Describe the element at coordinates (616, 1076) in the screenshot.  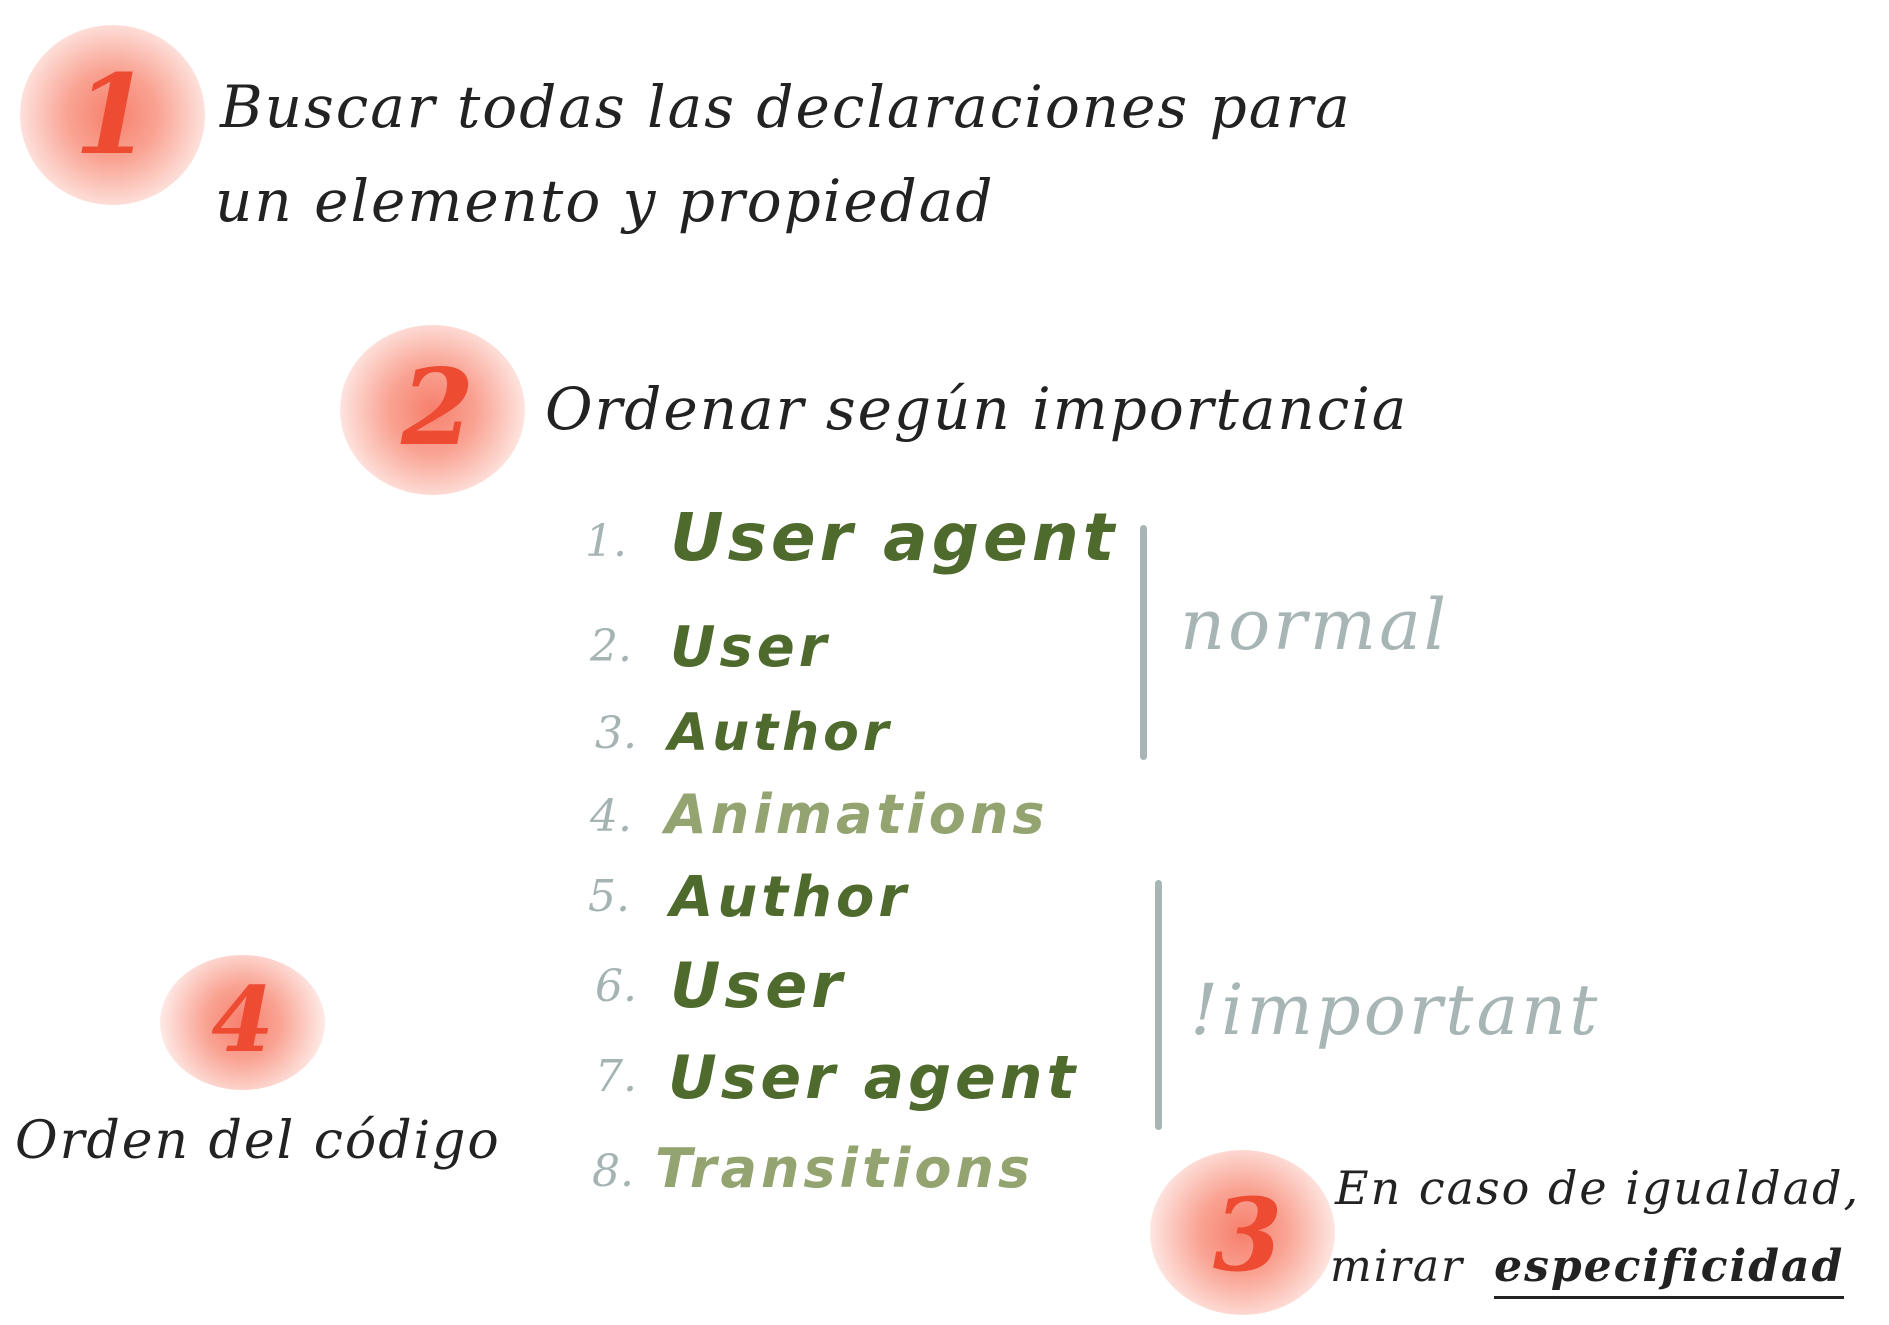
I see `list-index-7: 7.` at that location.